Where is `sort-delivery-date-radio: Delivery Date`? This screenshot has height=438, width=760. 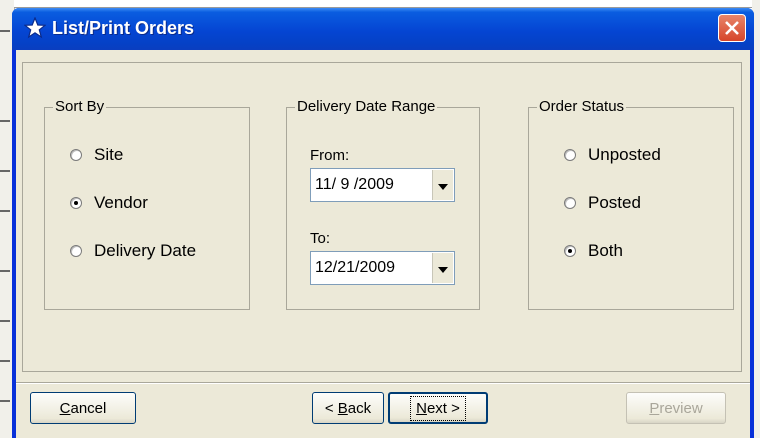 sort-delivery-date-radio: Delivery Date is located at coordinates (133, 251).